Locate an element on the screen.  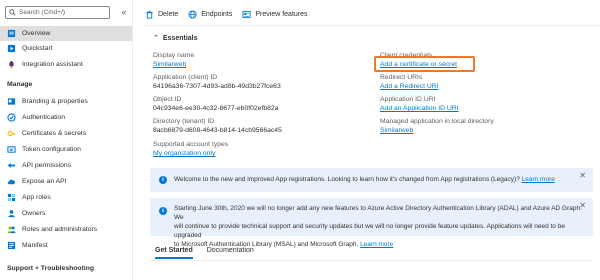
trash-icon is located at coordinates (149, 14).